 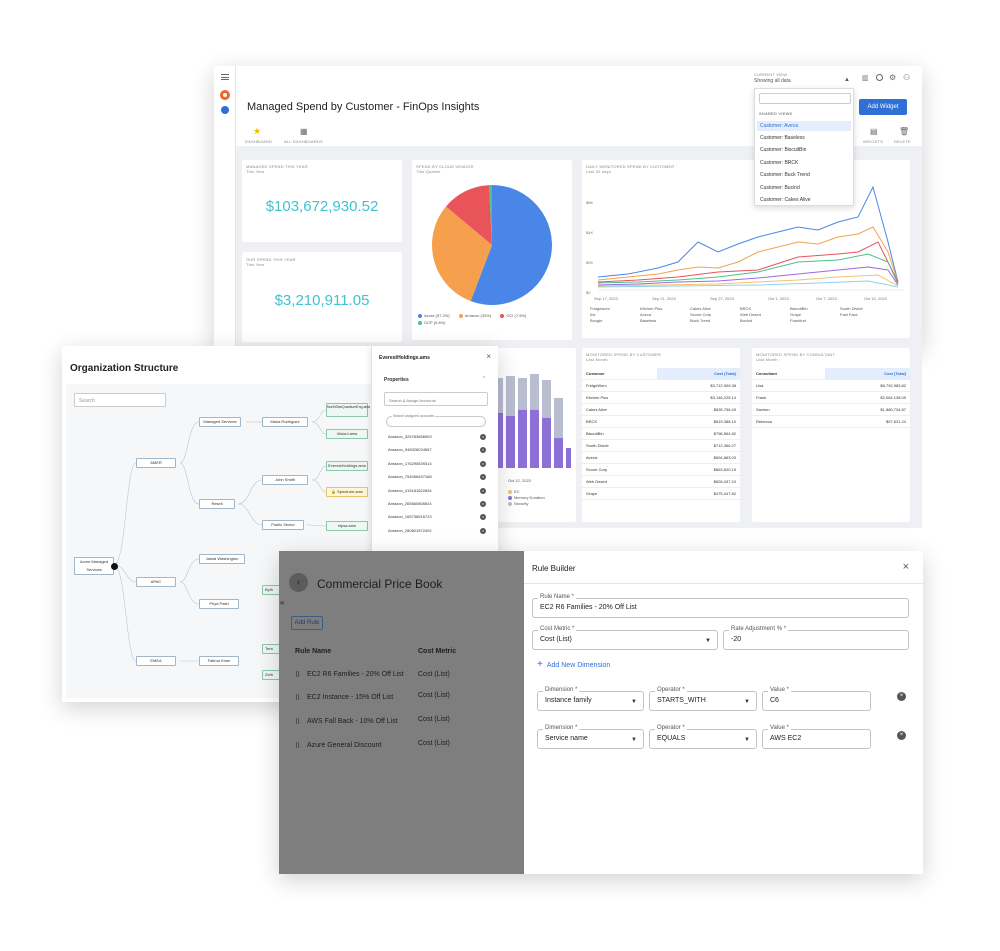 I want to click on operator-select: Operator * STARTS_WITH ▼, so click(x=703, y=699).